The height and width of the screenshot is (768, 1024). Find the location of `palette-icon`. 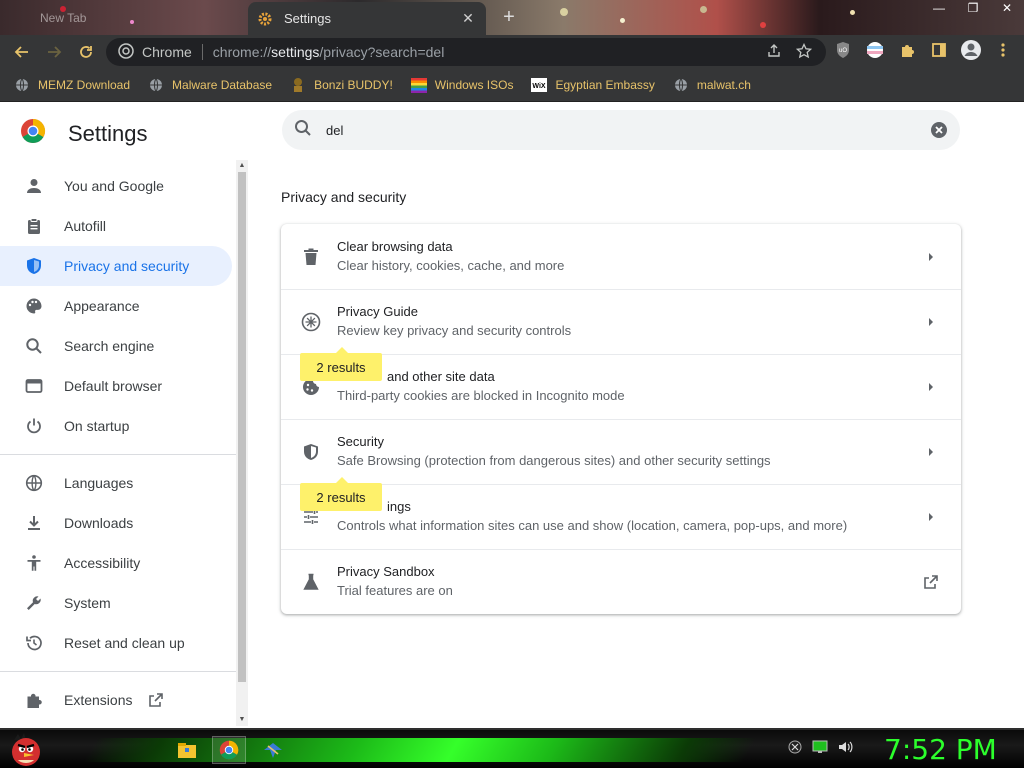

palette-icon is located at coordinates (34, 306).